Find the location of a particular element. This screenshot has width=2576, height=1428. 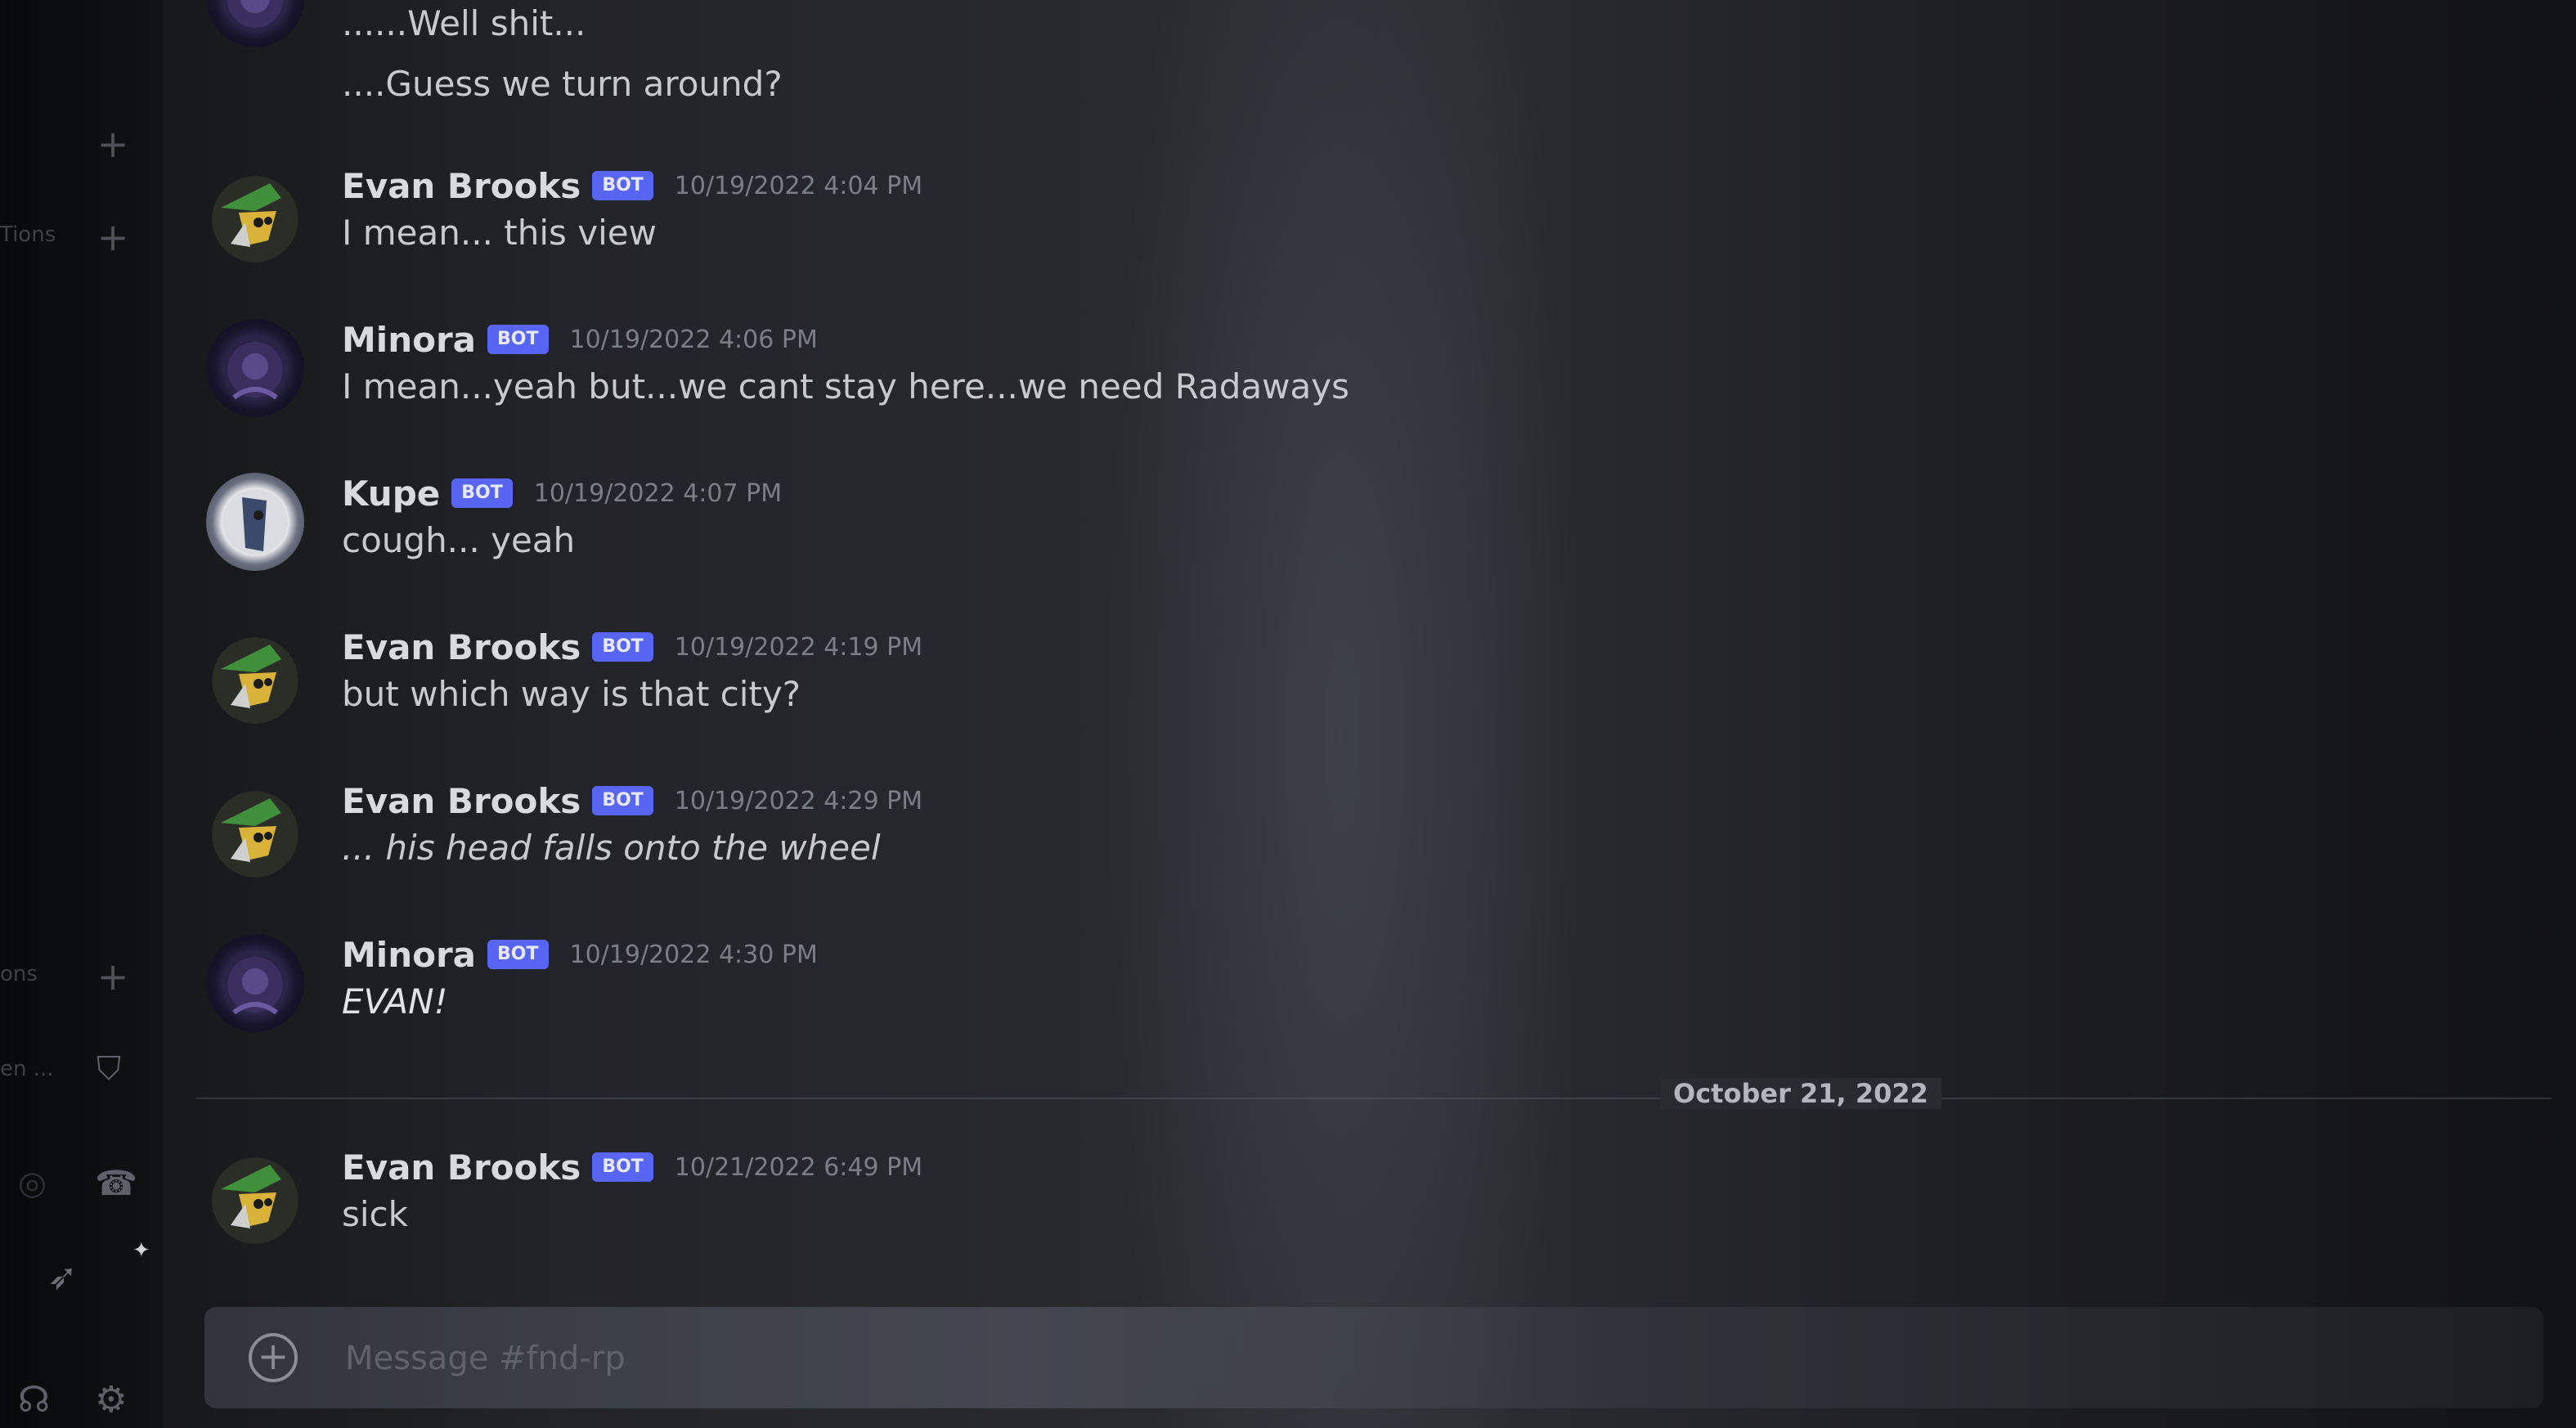

kupe-avatar is located at coordinates (255, 522).